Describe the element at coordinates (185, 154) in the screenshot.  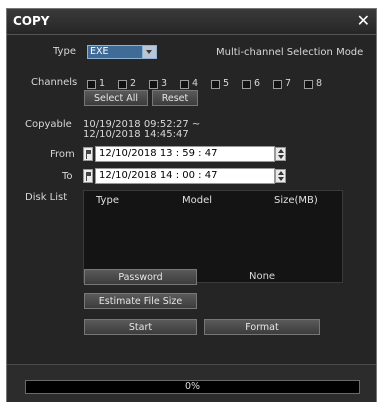
I see `from-datetime-field: 12/10/2018 13 : 59 : 47` at that location.